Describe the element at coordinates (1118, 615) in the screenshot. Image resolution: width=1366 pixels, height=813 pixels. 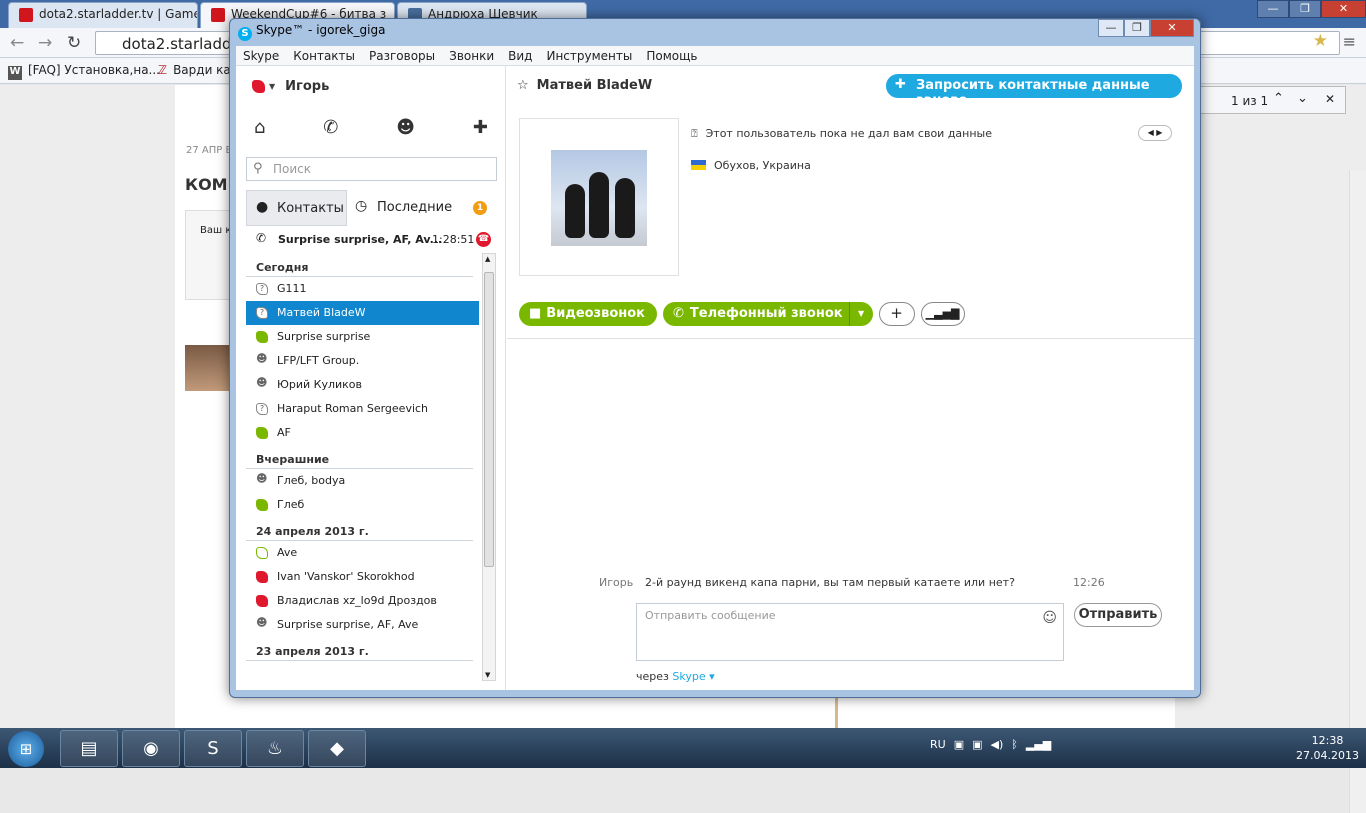
I see `send-button: Отправить` at that location.